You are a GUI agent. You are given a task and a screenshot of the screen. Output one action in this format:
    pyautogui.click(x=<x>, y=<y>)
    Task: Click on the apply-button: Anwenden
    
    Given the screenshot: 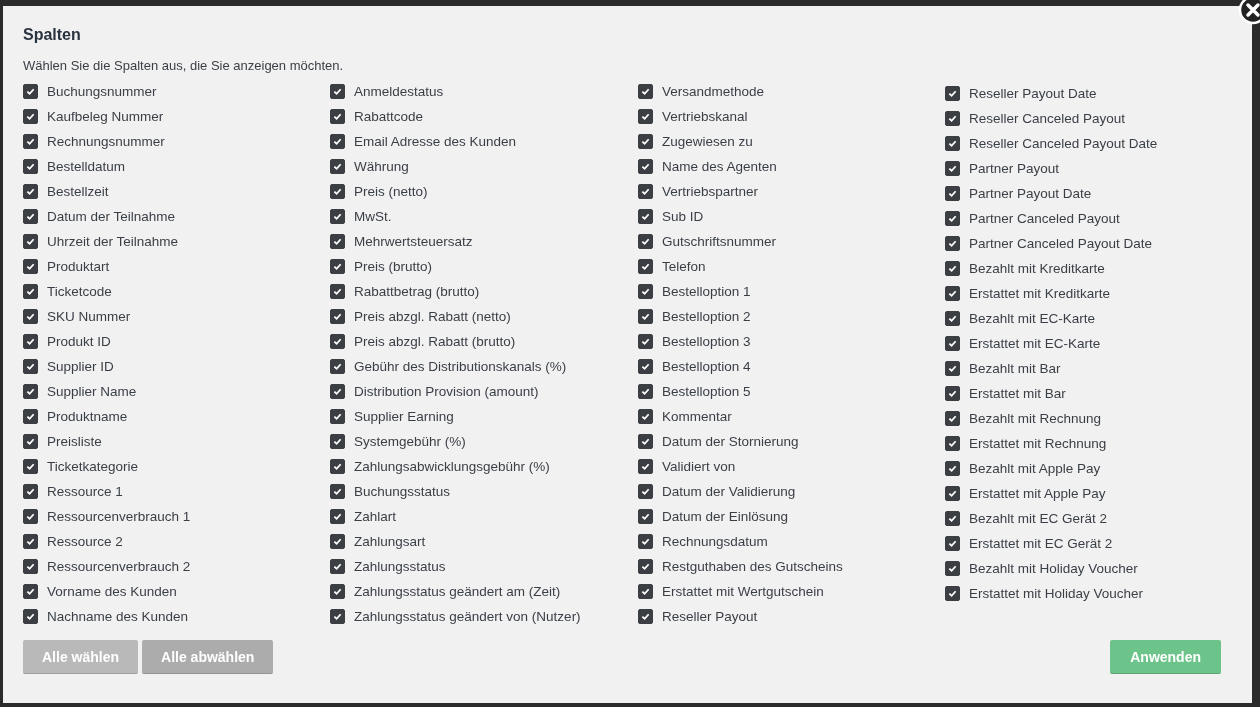 What is the action you would take?
    pyautogui.click(x=1165, y=657)
    